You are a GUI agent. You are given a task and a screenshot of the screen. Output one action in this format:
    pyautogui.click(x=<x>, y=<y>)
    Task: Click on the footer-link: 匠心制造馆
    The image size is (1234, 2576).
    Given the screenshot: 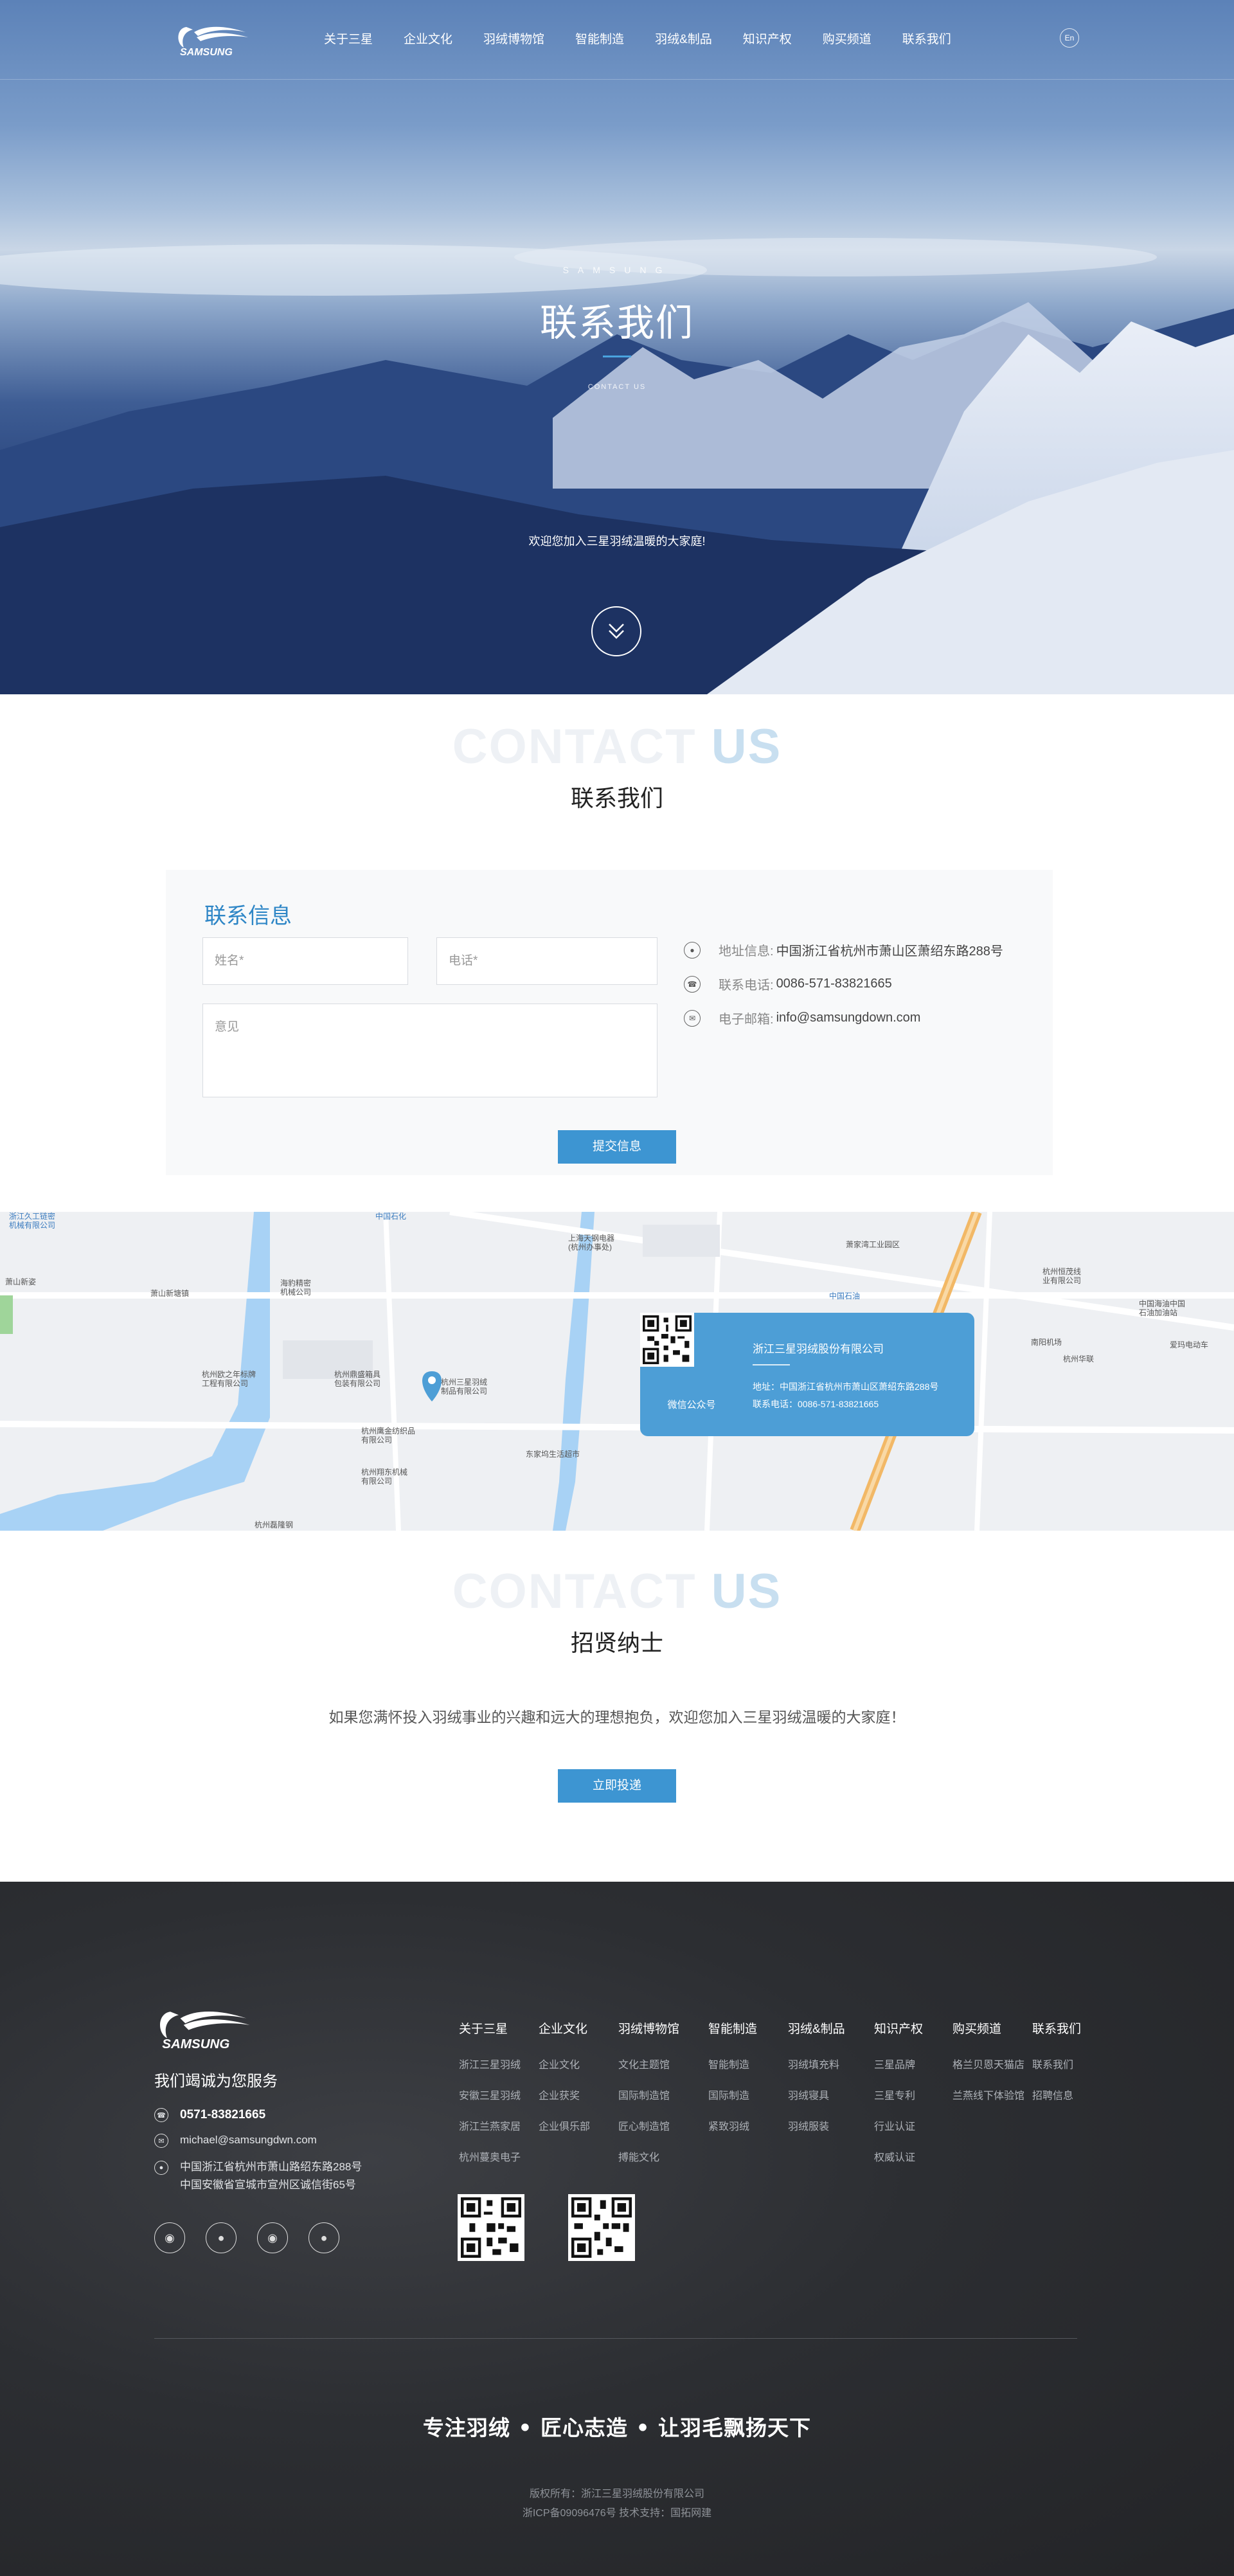 What is the action you would take?
    pyautogui.click(x=663, y=2125)
    